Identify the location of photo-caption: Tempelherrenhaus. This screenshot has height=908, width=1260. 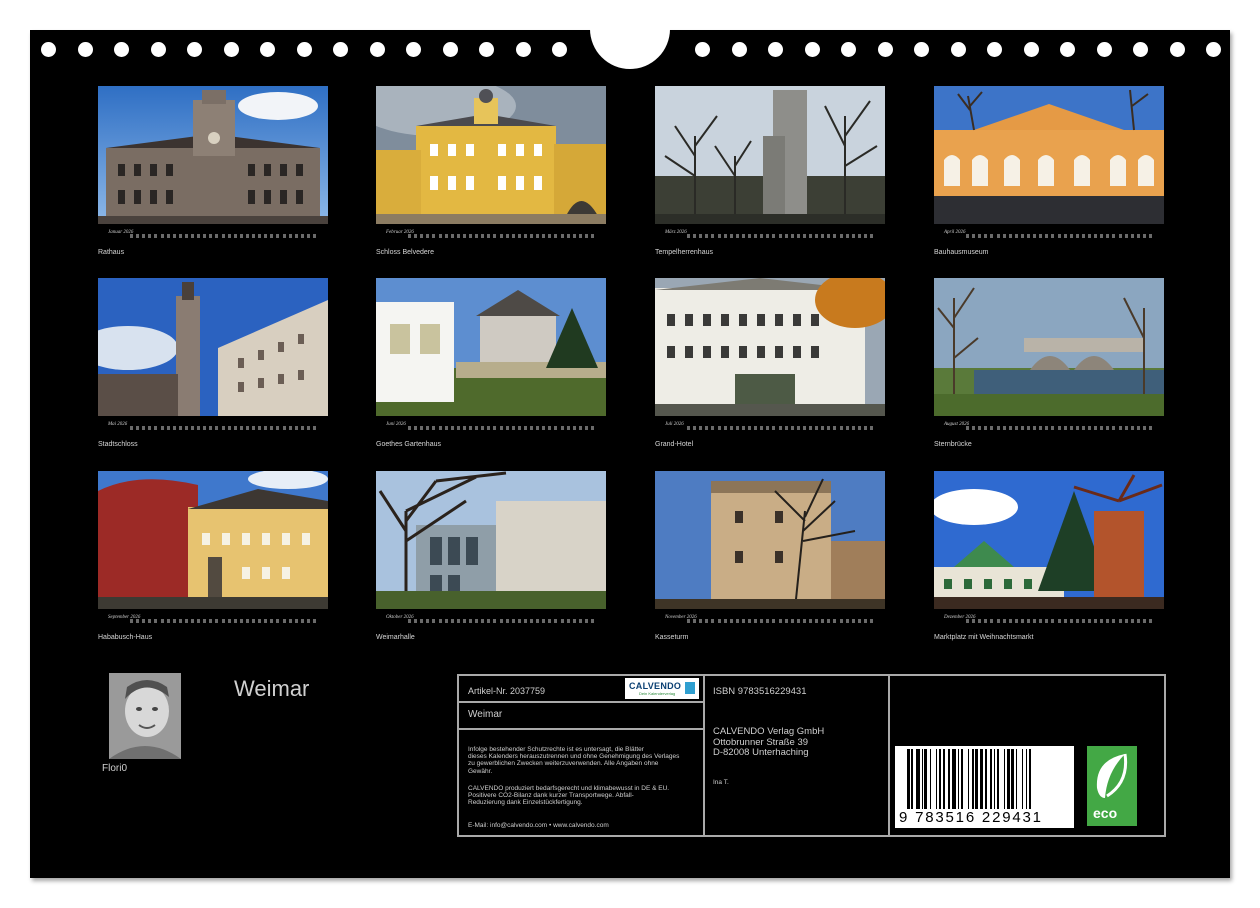
(684, 252).